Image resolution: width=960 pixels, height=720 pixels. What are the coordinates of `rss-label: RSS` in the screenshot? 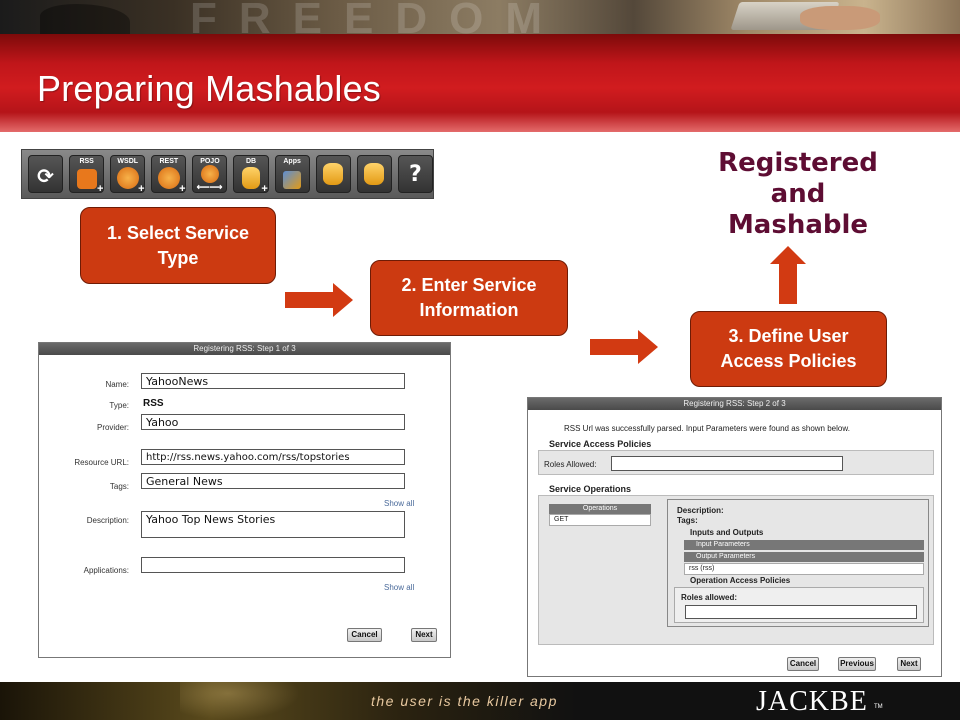 It's located at (86, 161).